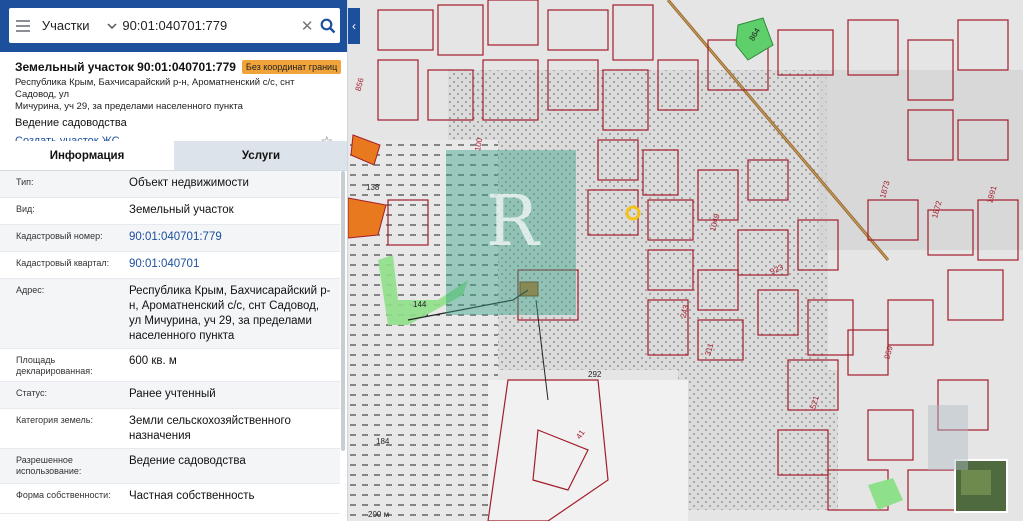 This screenshot has height=521, width=1023. I want to click on table-row: Тип: Объект недвижимости, so click(170, 184).